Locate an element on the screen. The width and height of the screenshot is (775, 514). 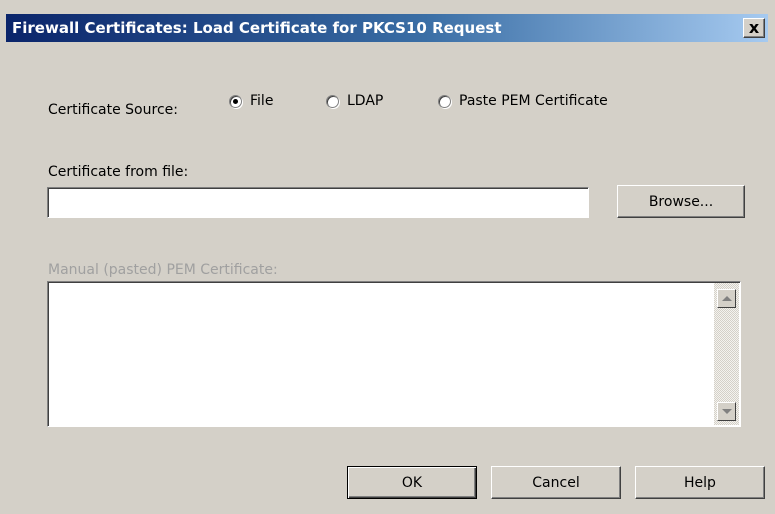
radio-paste-pem-label: Paste PEM Certificate is located at coordinates (533, 101).